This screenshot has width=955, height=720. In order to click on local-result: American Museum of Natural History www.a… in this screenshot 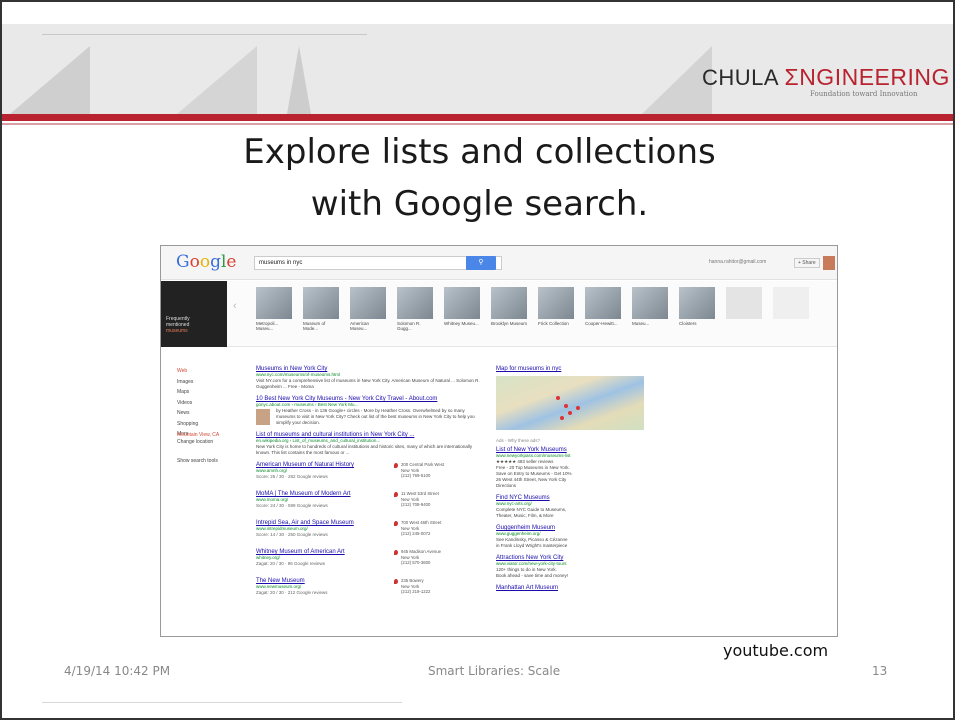, I will do `click(368, 474)`.